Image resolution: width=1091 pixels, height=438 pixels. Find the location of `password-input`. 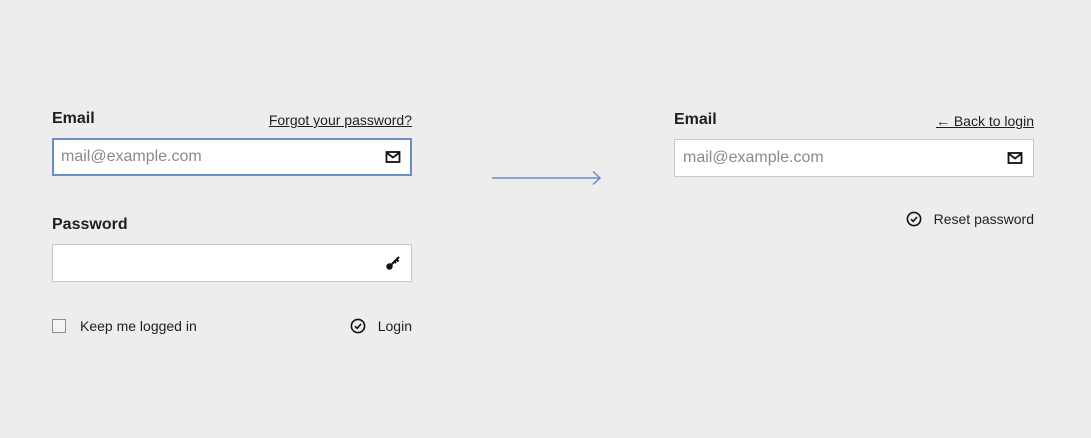

password-input is located at coordinates (232, 263).